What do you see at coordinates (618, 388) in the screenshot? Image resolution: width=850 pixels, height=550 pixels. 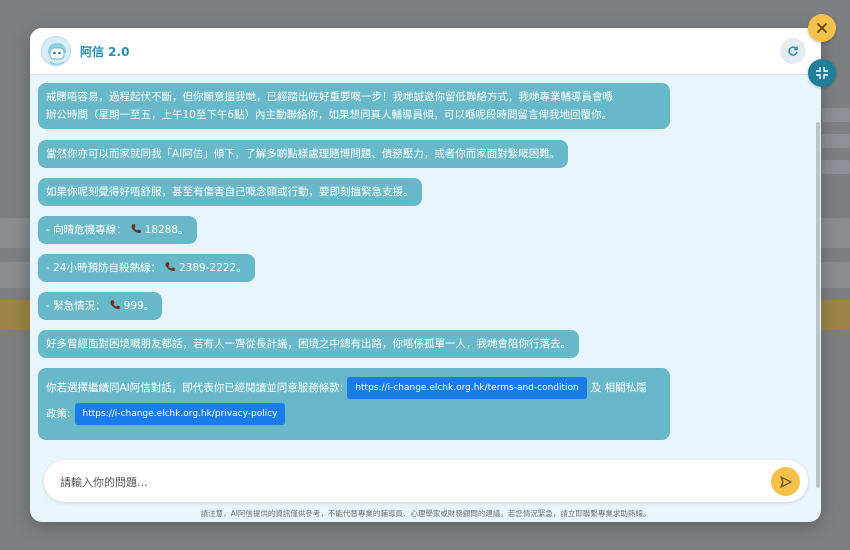 I see `message-text: 及 相關私隱` at bounding box center [618, 388].